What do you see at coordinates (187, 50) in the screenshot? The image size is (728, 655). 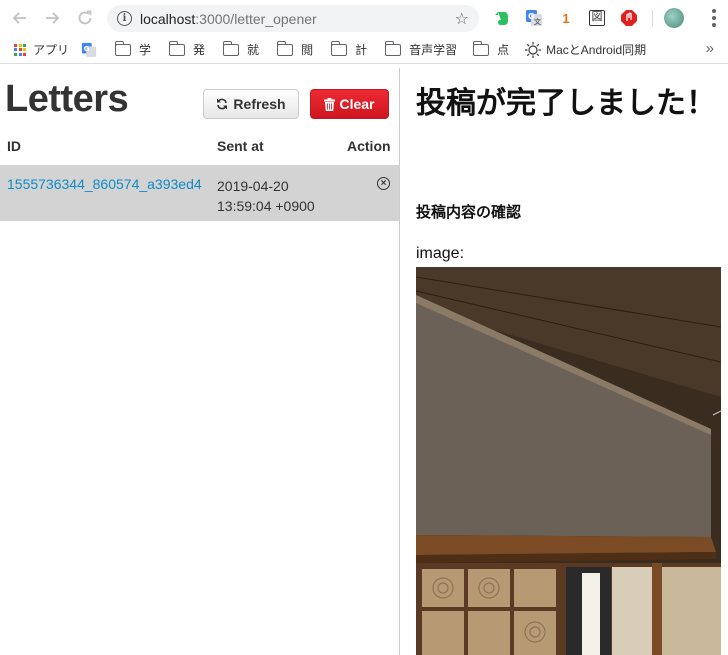 I see `bookmark-folder-2: 発` at bounding box center [187, 50].